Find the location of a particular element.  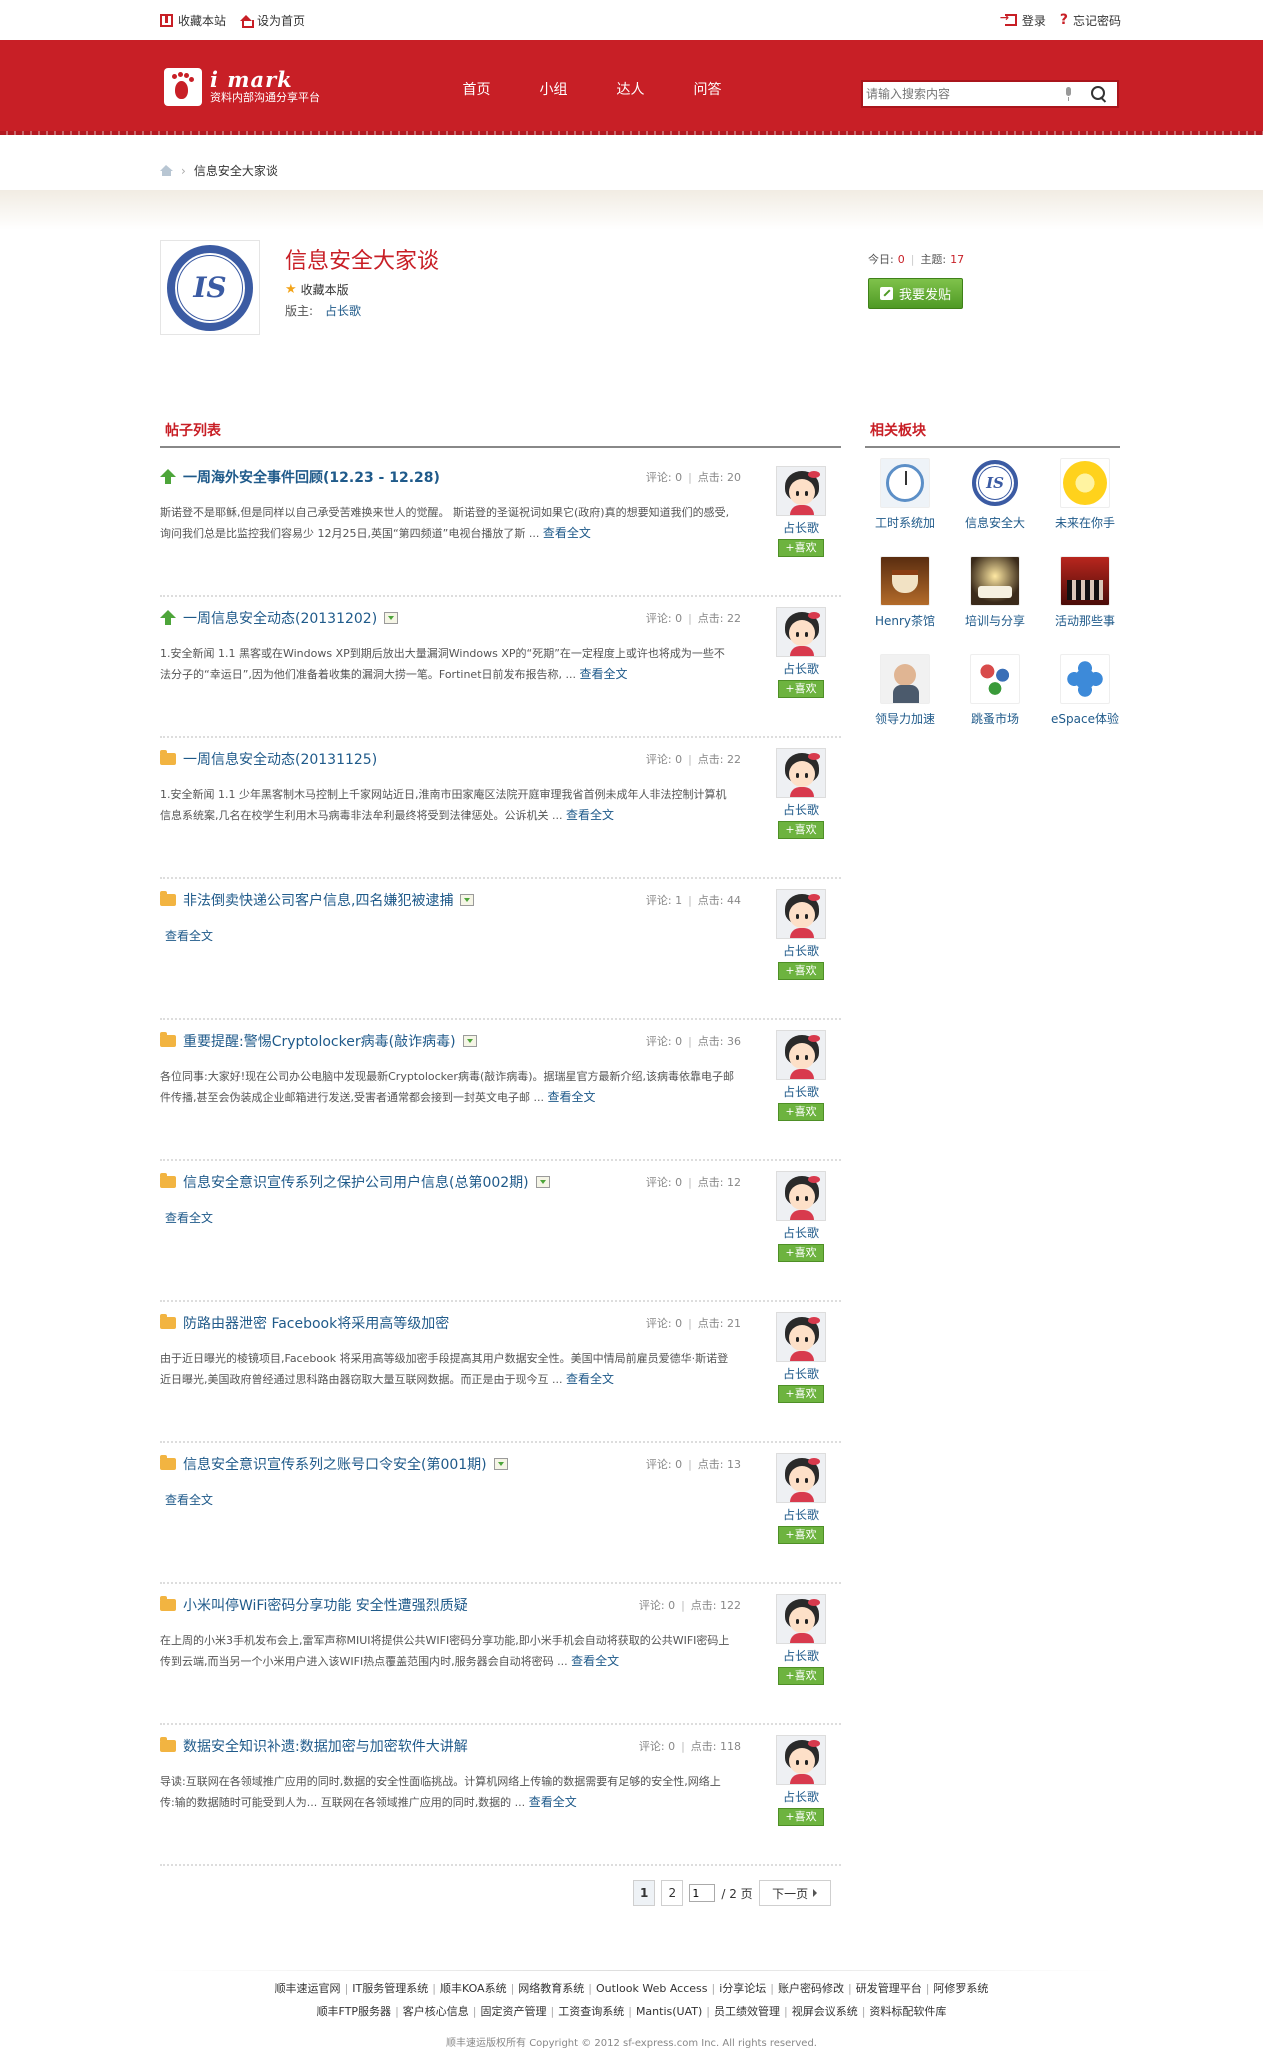

related-board-item: 活动那些事 is located at coordinates (1085, 591).